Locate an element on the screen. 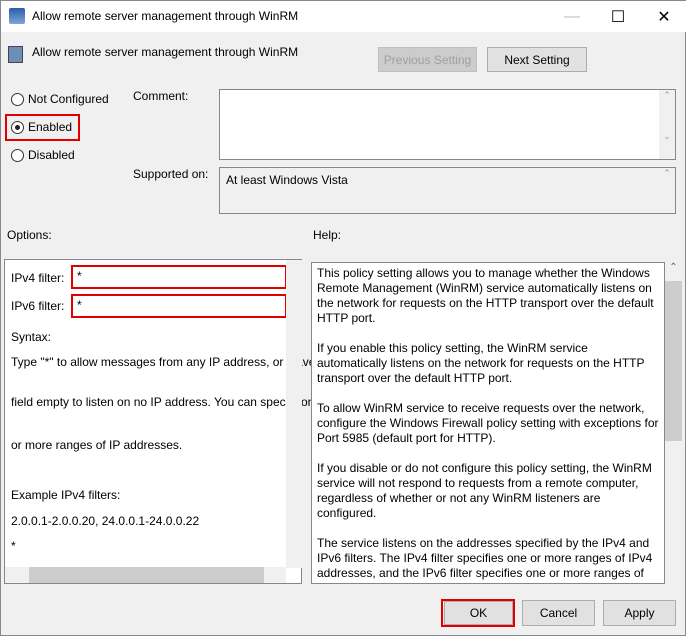 This screenshot has width=686, height=636. help-label: Help: is located at coordinates (327, 235).